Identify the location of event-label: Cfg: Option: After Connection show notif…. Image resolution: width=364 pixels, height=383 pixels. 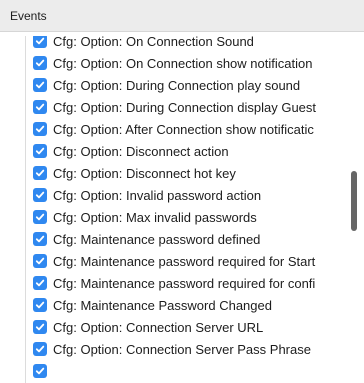
(183, 129).